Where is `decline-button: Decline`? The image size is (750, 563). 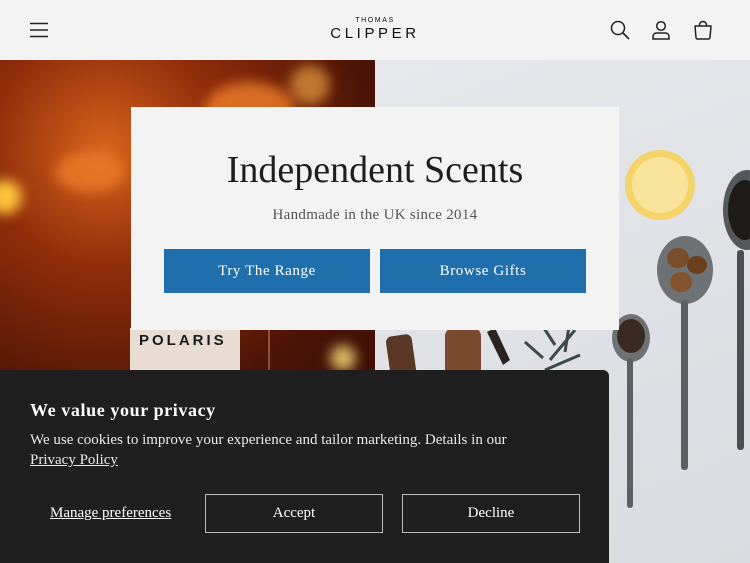 decline-button: Decline is located at coordinates (491, 513).